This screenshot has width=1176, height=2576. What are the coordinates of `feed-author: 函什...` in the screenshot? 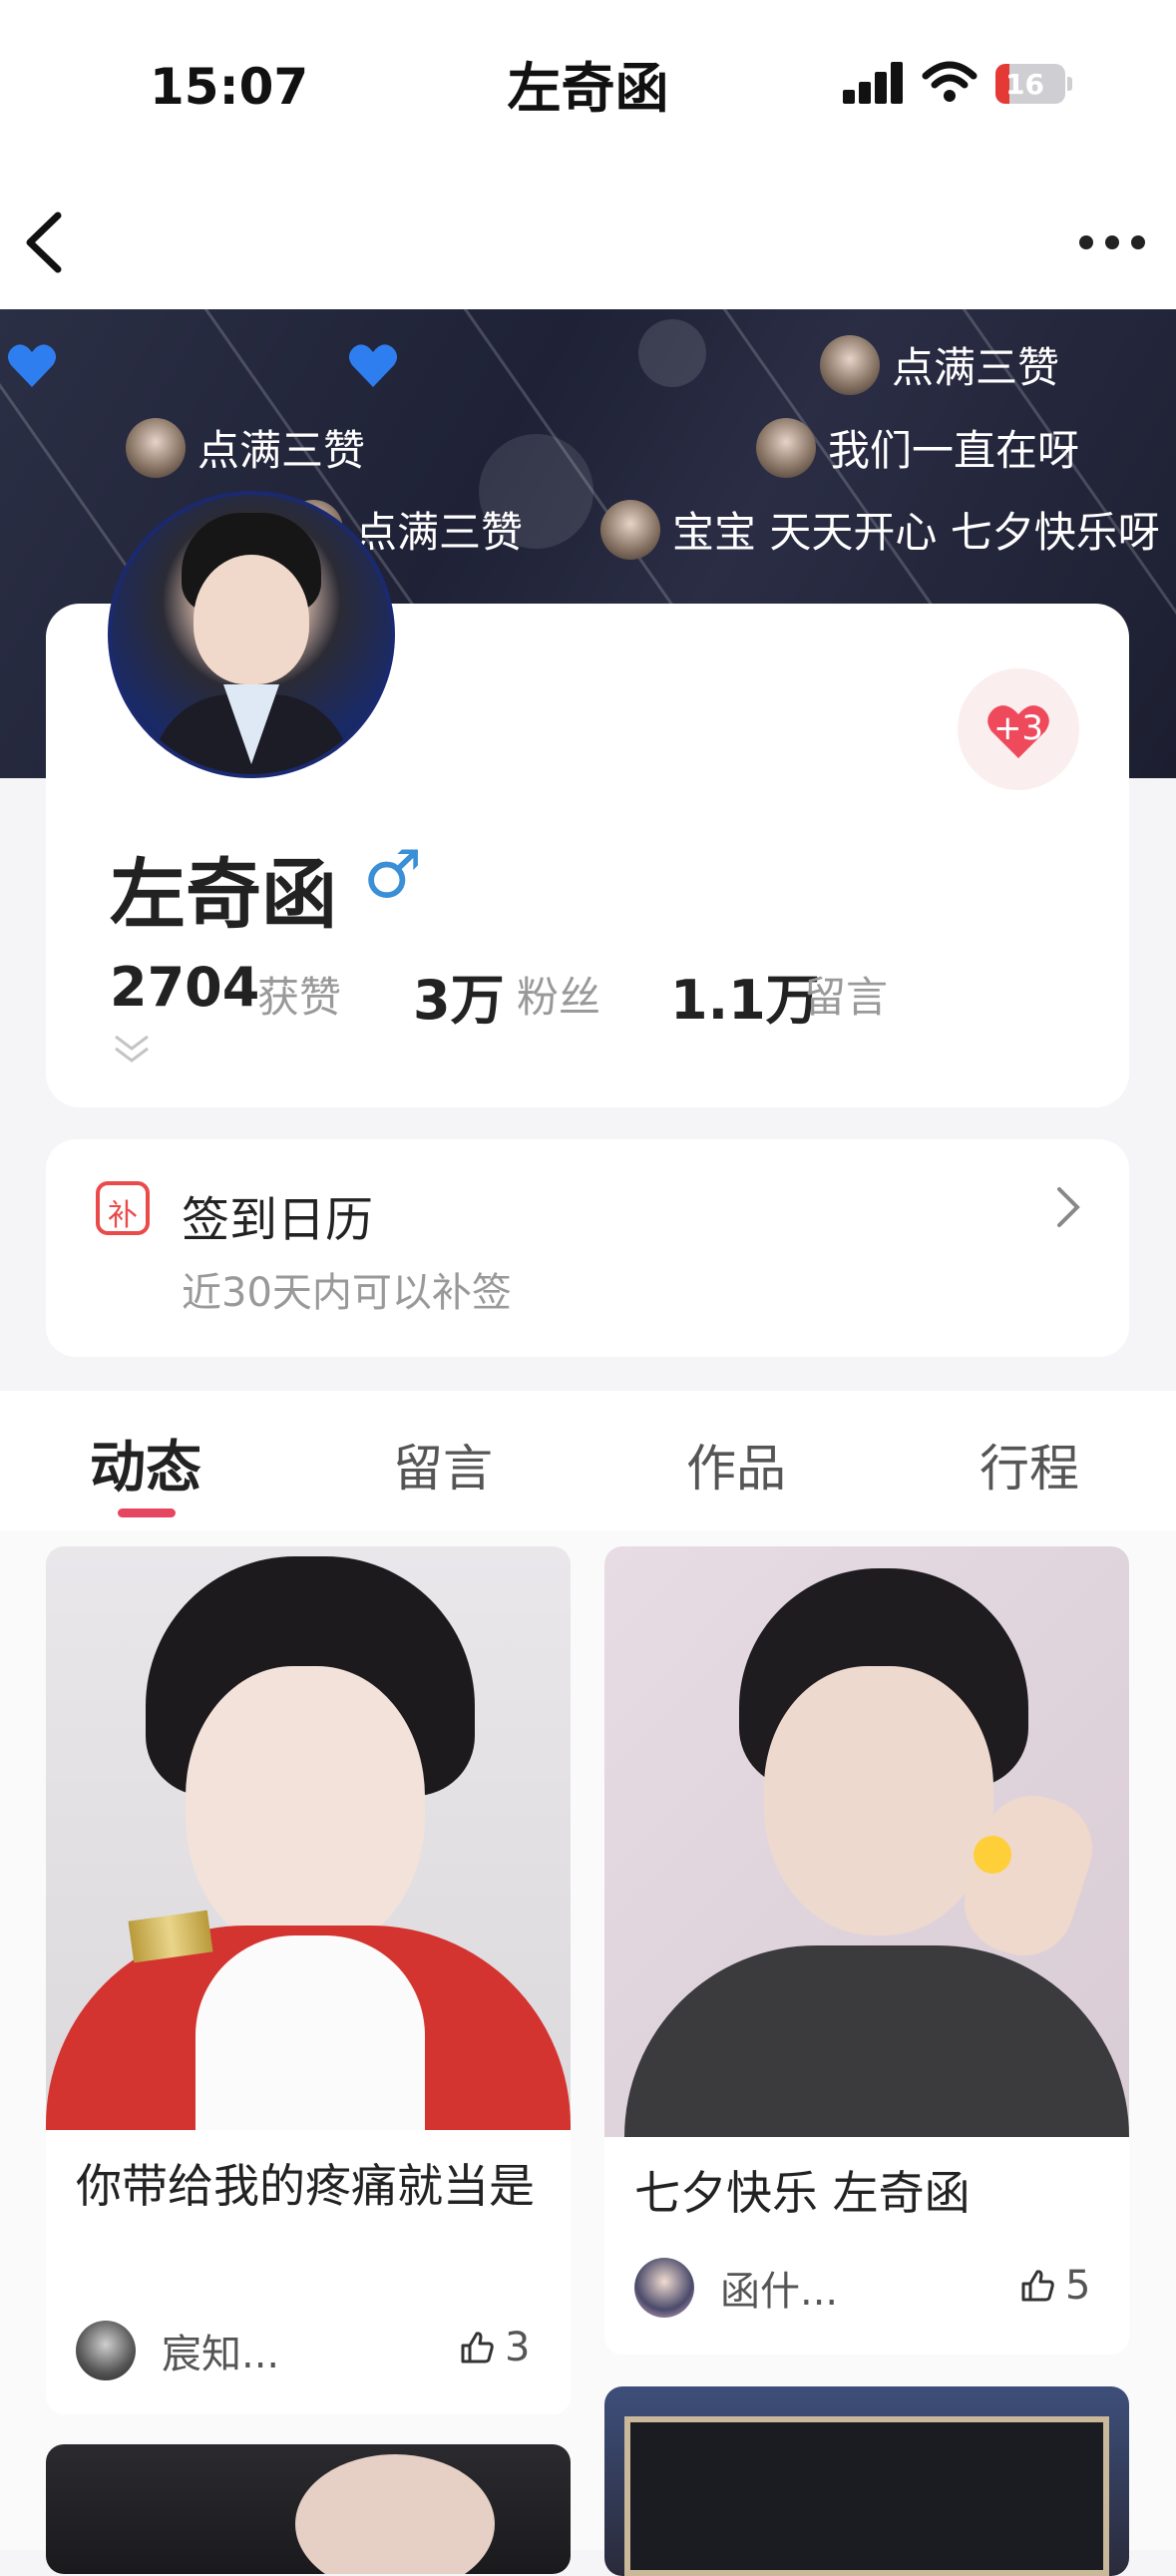 It's located at (736, 2288).